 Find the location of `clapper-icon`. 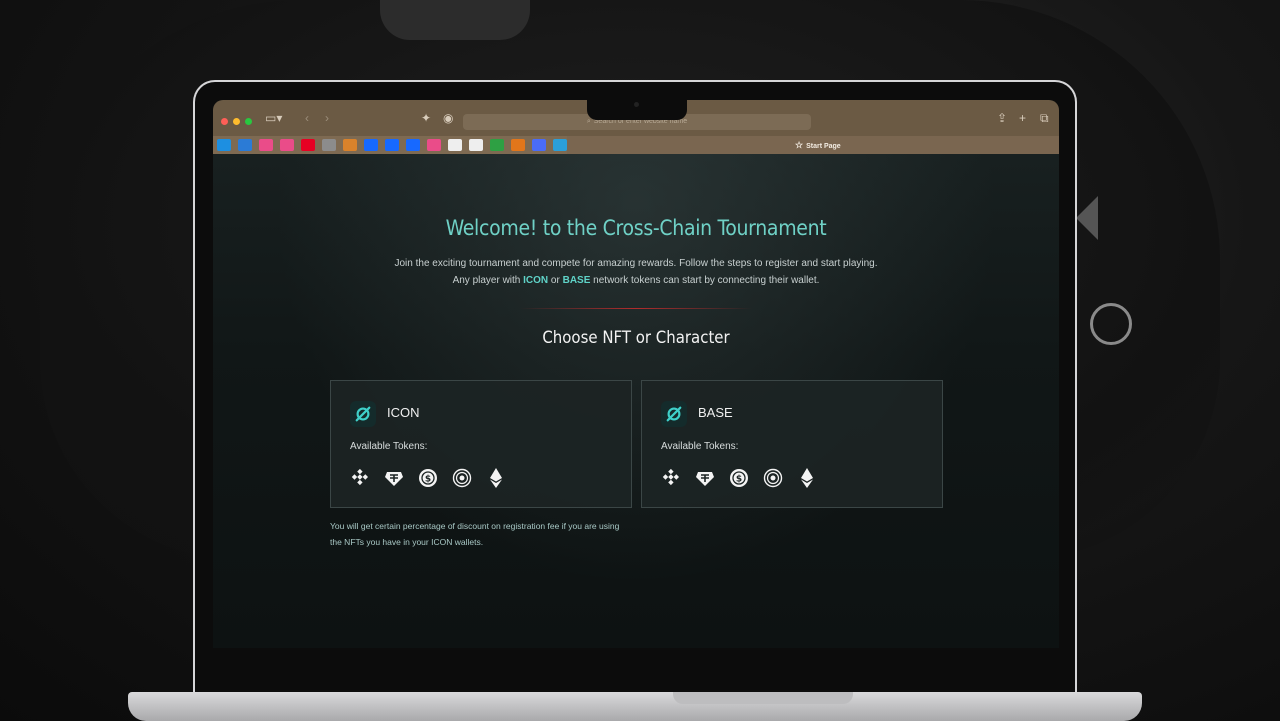

clapper-icon is located at coordinates (455, 145).